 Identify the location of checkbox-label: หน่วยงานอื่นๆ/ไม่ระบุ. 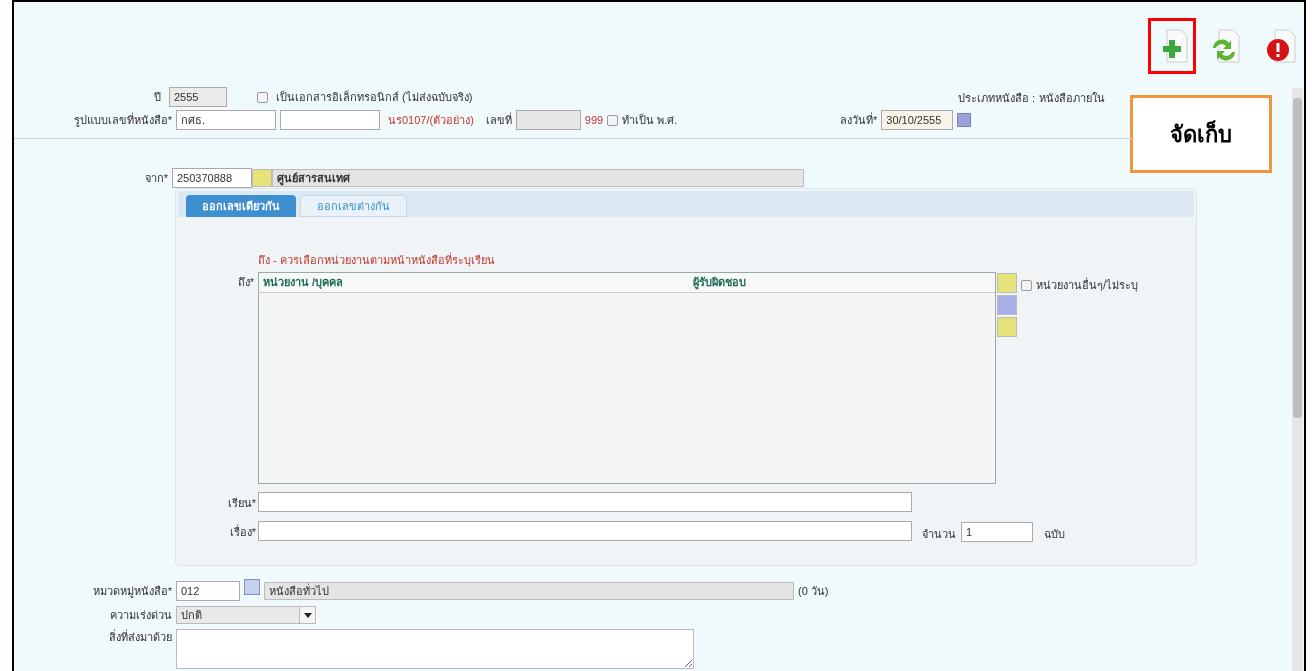
(1087, 285).